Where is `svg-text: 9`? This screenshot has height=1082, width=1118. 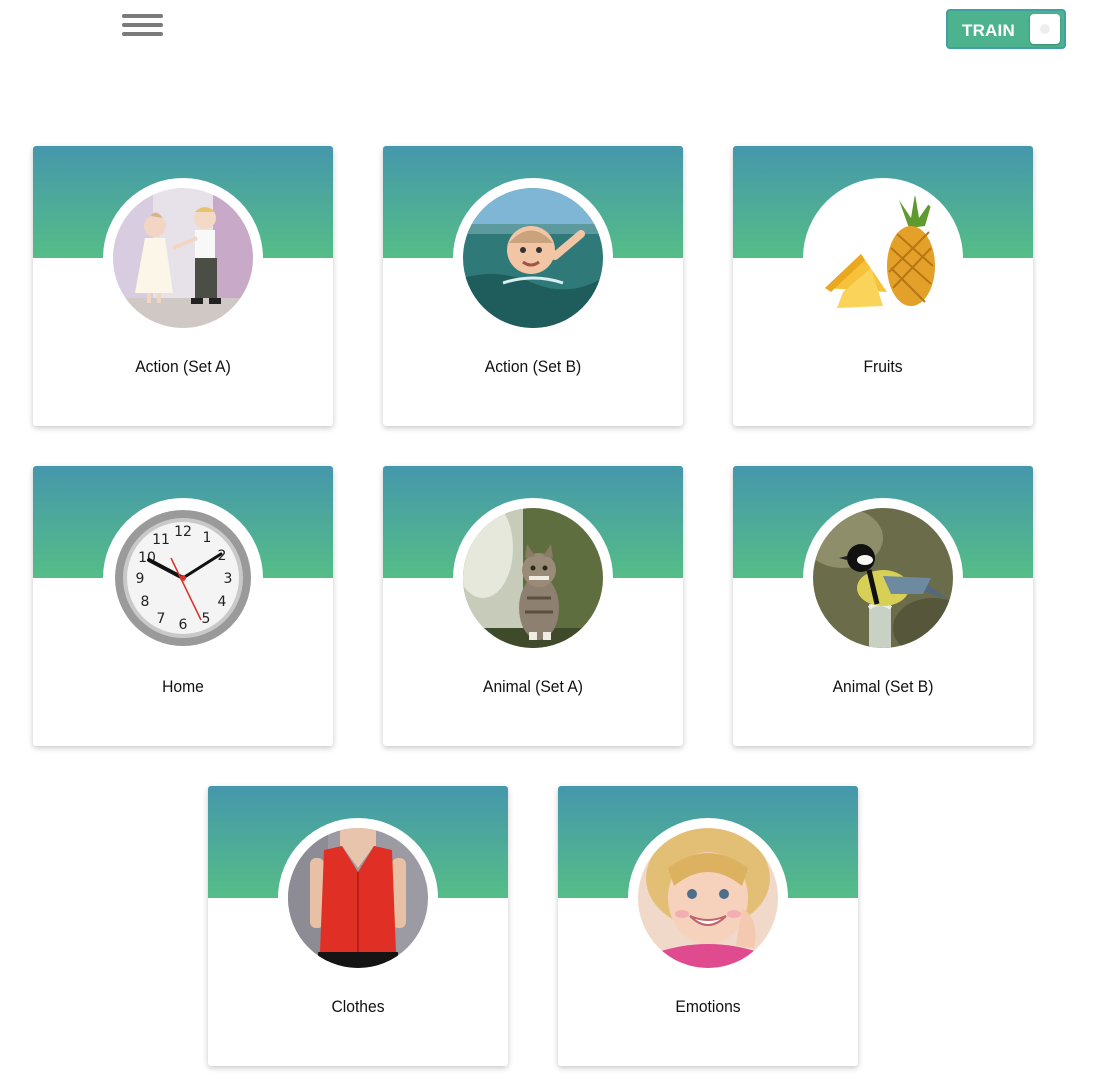
svg-text: 9 is located at coordinates (140, 579).